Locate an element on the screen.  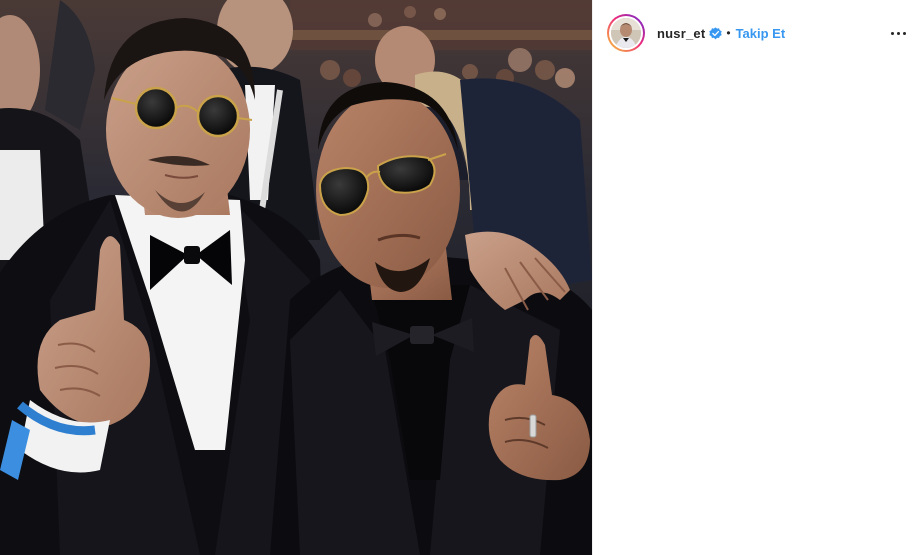
avatar is located at coordinates (626, 33).